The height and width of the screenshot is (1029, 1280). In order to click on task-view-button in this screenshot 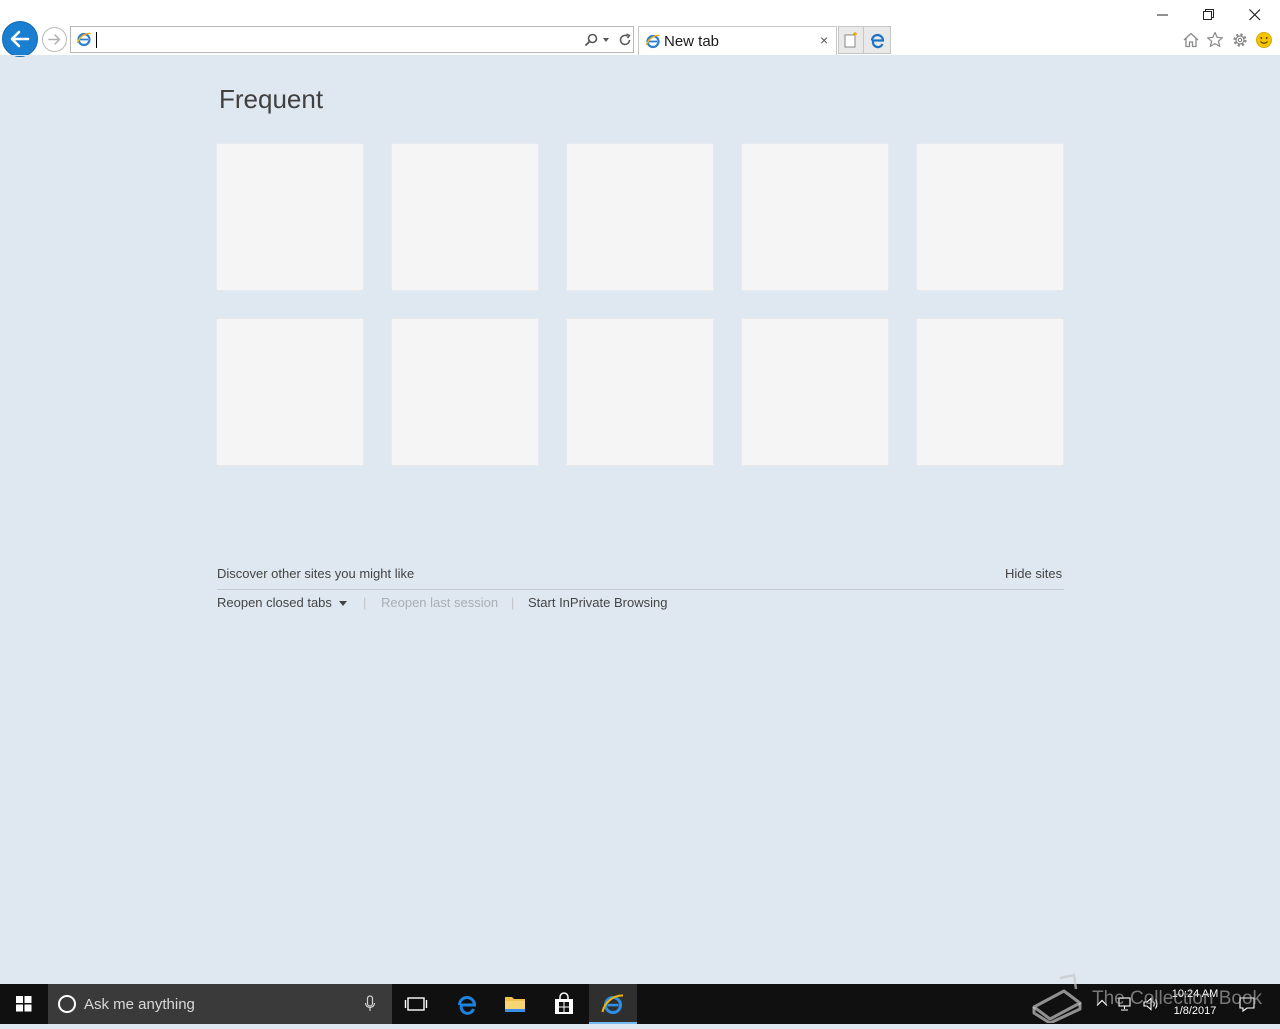, I will do `click(416, 1004)`.